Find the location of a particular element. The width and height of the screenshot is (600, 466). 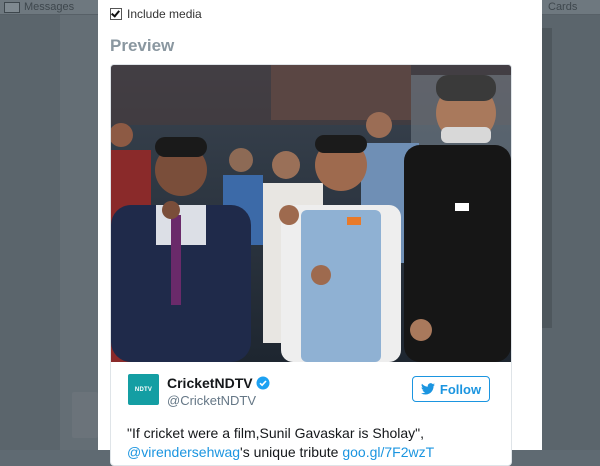

author-handle: @CricketNDTV is located at coordinates (211, 400).